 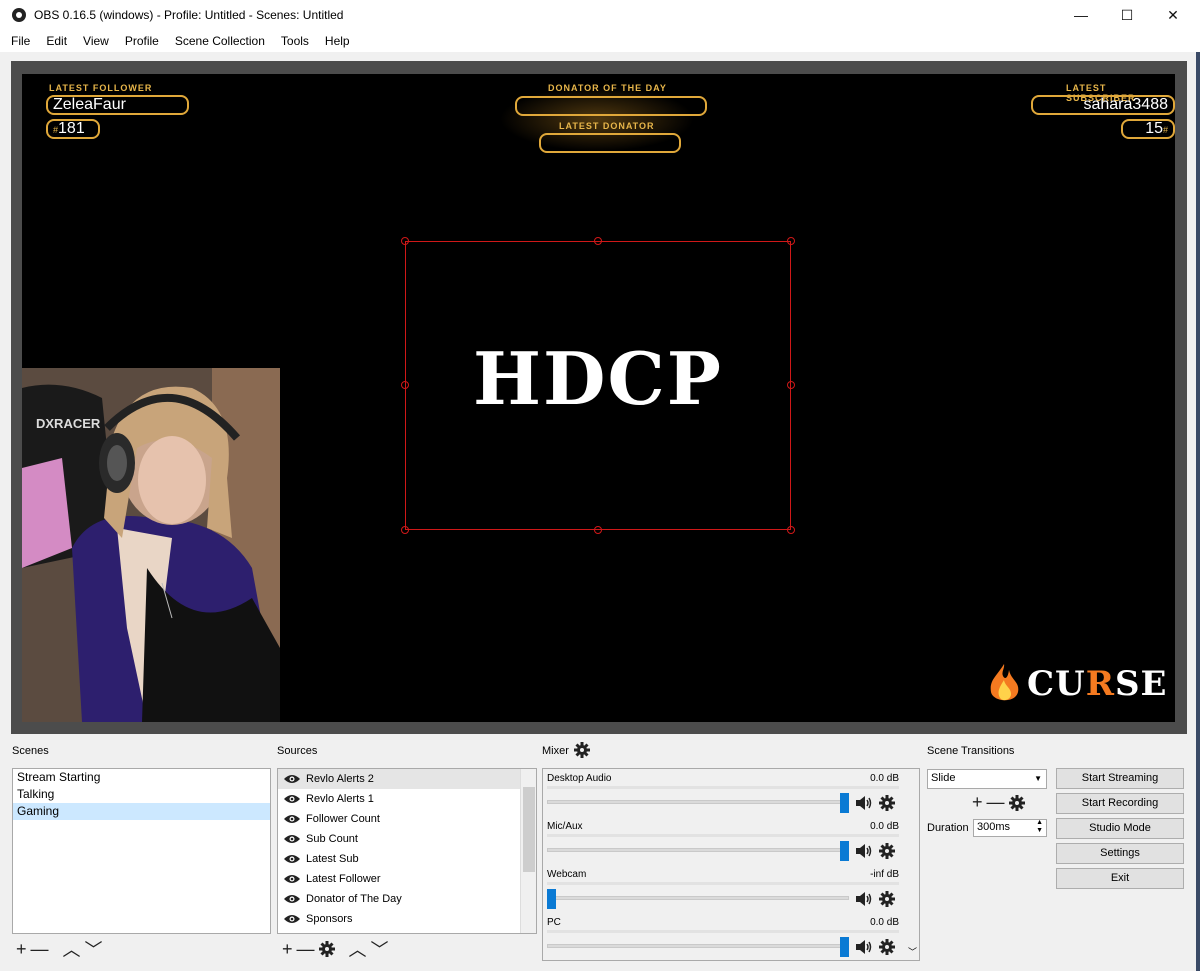 I want to click on menu-tools: Tools, so click(x=295, y=41).